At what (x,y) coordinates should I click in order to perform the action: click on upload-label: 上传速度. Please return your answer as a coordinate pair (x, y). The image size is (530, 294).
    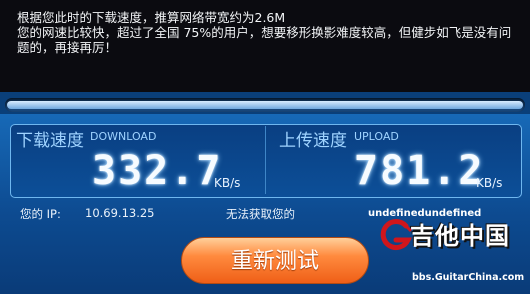
    Looking at the image, I should click on (313, 141).